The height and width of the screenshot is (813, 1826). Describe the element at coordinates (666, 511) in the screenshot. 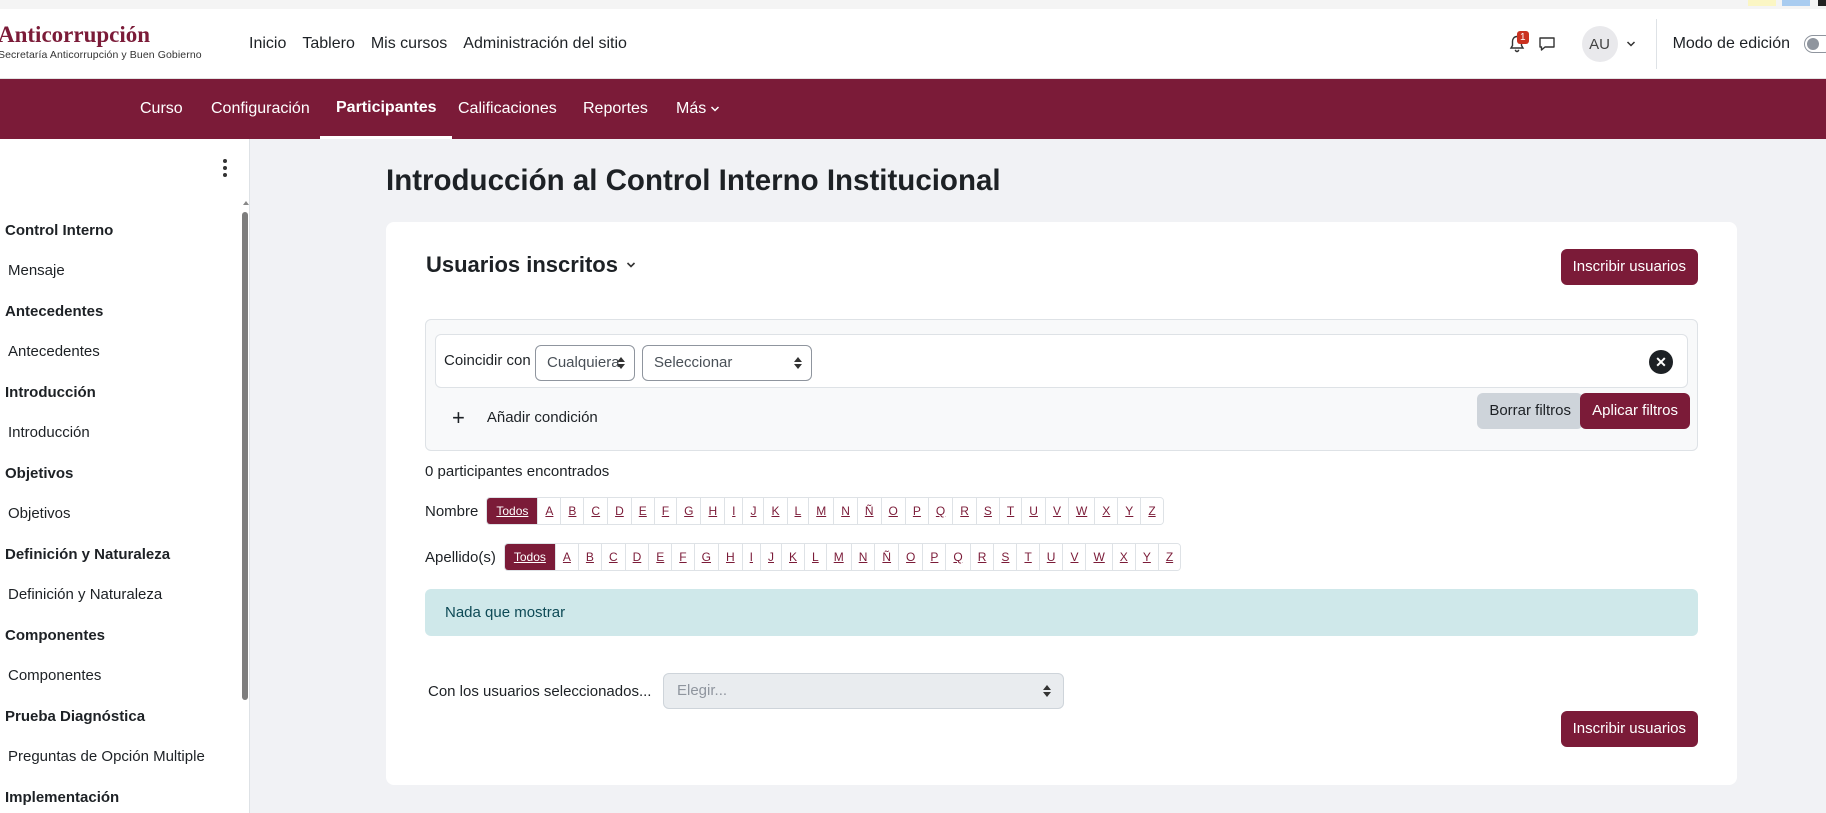

I see `firstname-initial-letter: F` at that location.